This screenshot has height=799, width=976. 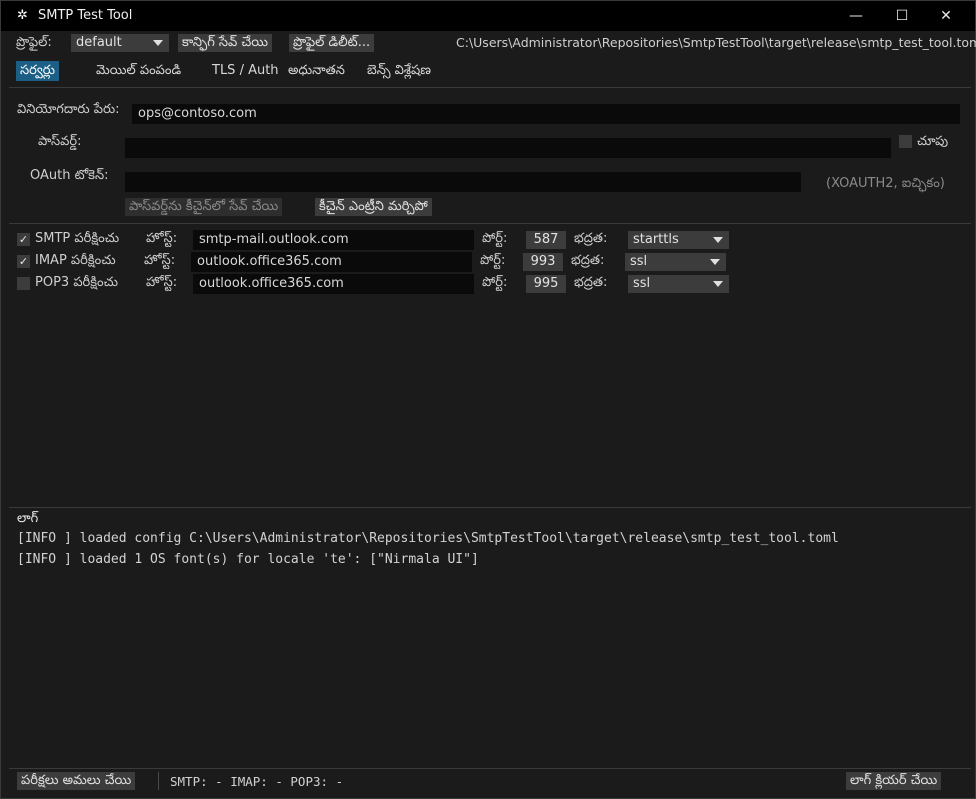 What do you see at coordinates (543, 262) in the screenshot?
I see `imap-port-field: 993` at bounding box center [543, 262].